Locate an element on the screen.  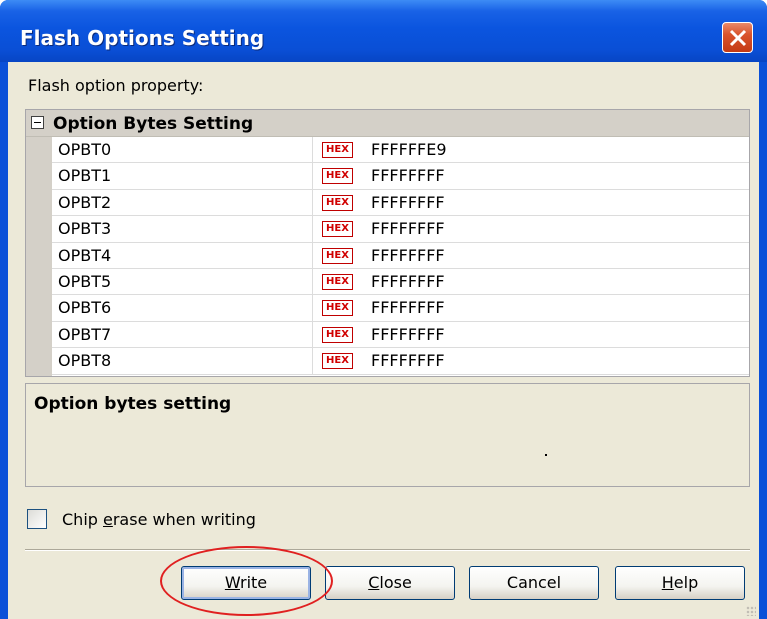
property-row: OPBT7 HEX FFFFFFFF is located at coordinates (400, 335).